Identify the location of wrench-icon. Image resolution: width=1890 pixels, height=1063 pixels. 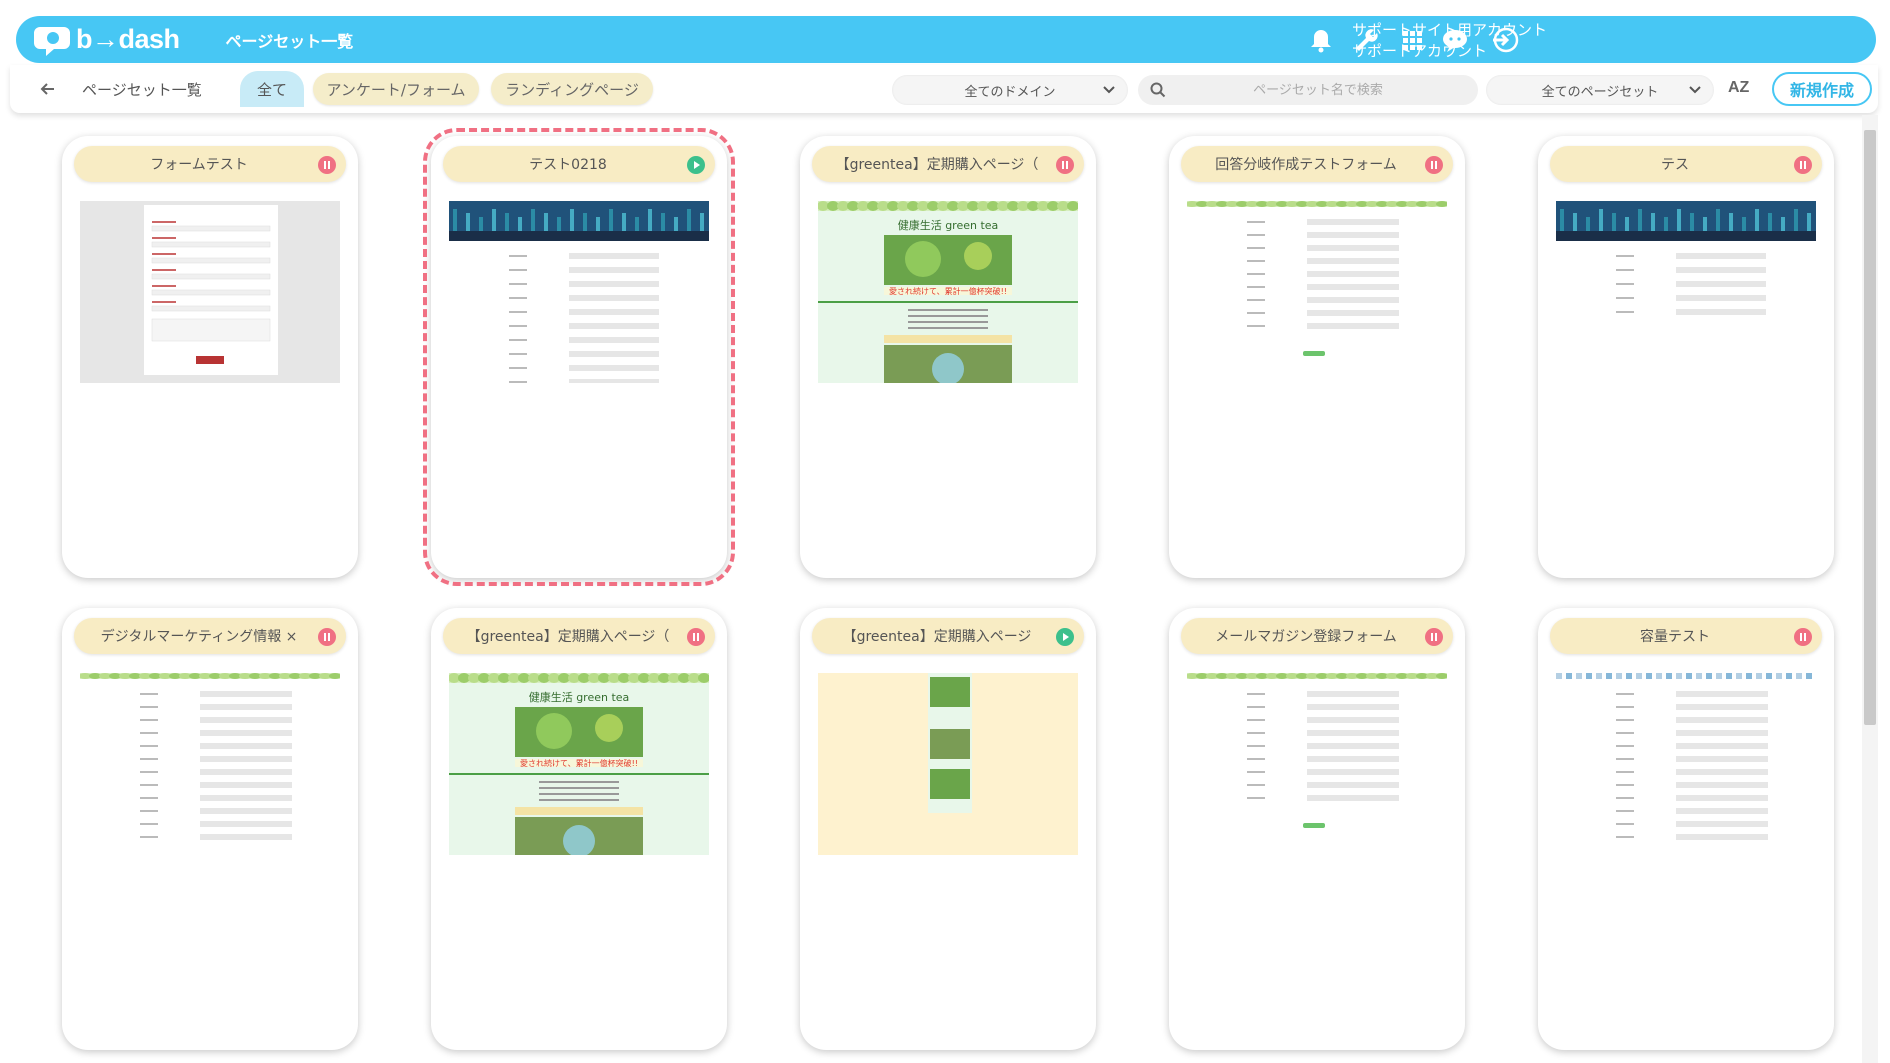
(1365, 40).